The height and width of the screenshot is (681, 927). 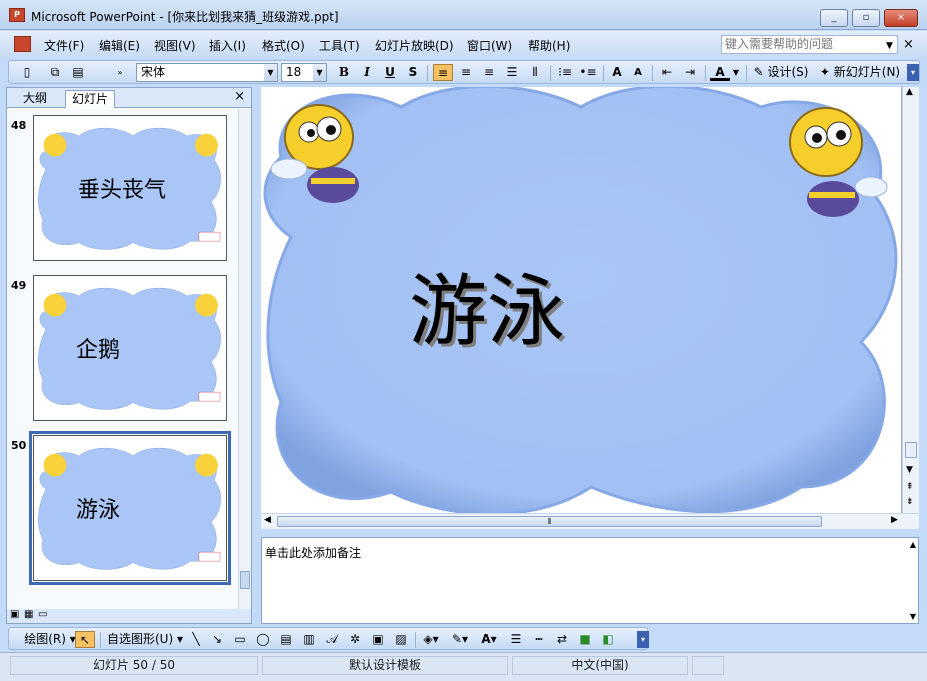 What do you see at coordinates (415, 640) in the screenshot?
I see `toolbar-separator` at bounding box center [415, 640].